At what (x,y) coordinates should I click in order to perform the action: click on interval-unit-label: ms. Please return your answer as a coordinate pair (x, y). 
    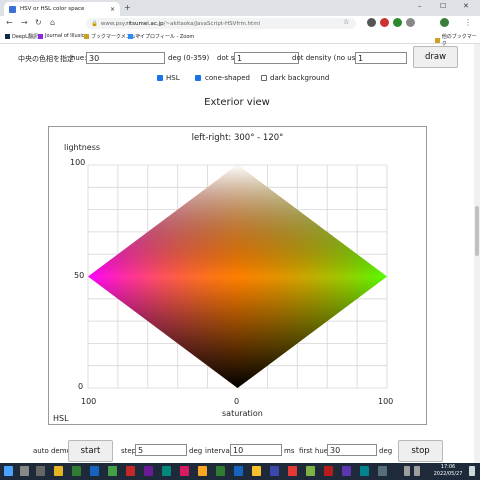
    Looking at the image, I should click on (289, 451).